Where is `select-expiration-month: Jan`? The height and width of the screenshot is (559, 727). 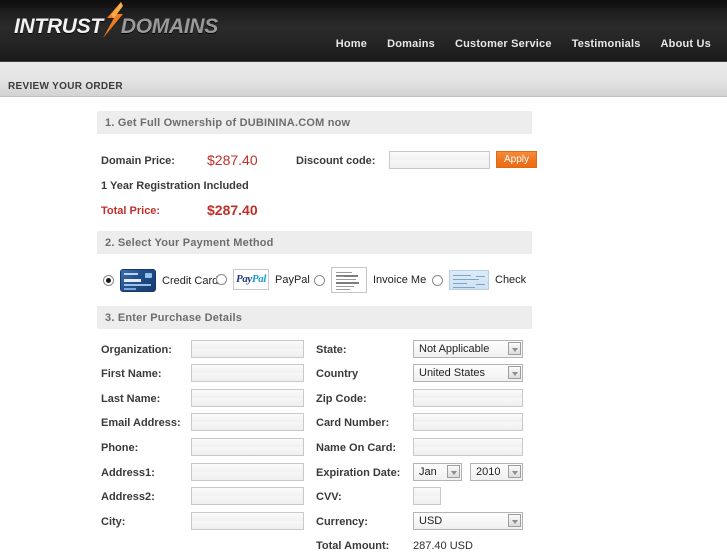
select-expiration-month: Jan is located at coordinates (437, 472).